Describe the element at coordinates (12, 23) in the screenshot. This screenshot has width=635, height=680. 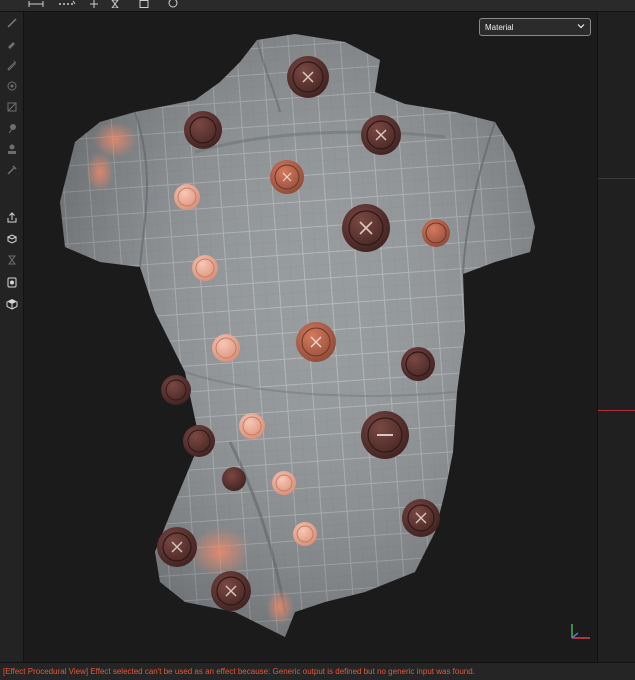
I see `paint-brush-icon` at that location.